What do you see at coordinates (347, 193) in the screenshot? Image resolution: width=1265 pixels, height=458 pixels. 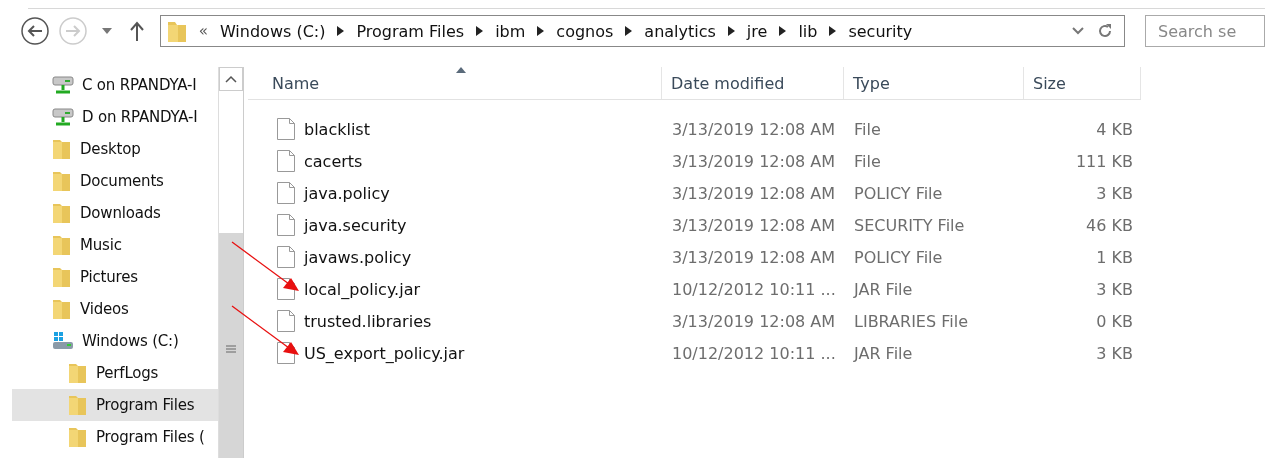 I see `file-name: java.policy` at bounding box center [347, 193].